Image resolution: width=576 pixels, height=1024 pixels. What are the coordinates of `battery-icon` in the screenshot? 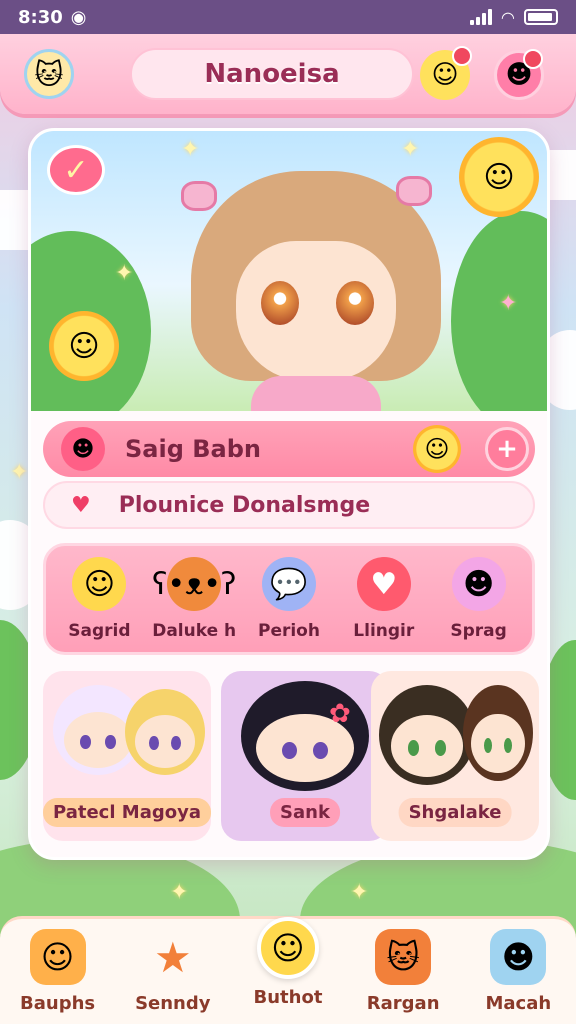 It's located at (541, 17).